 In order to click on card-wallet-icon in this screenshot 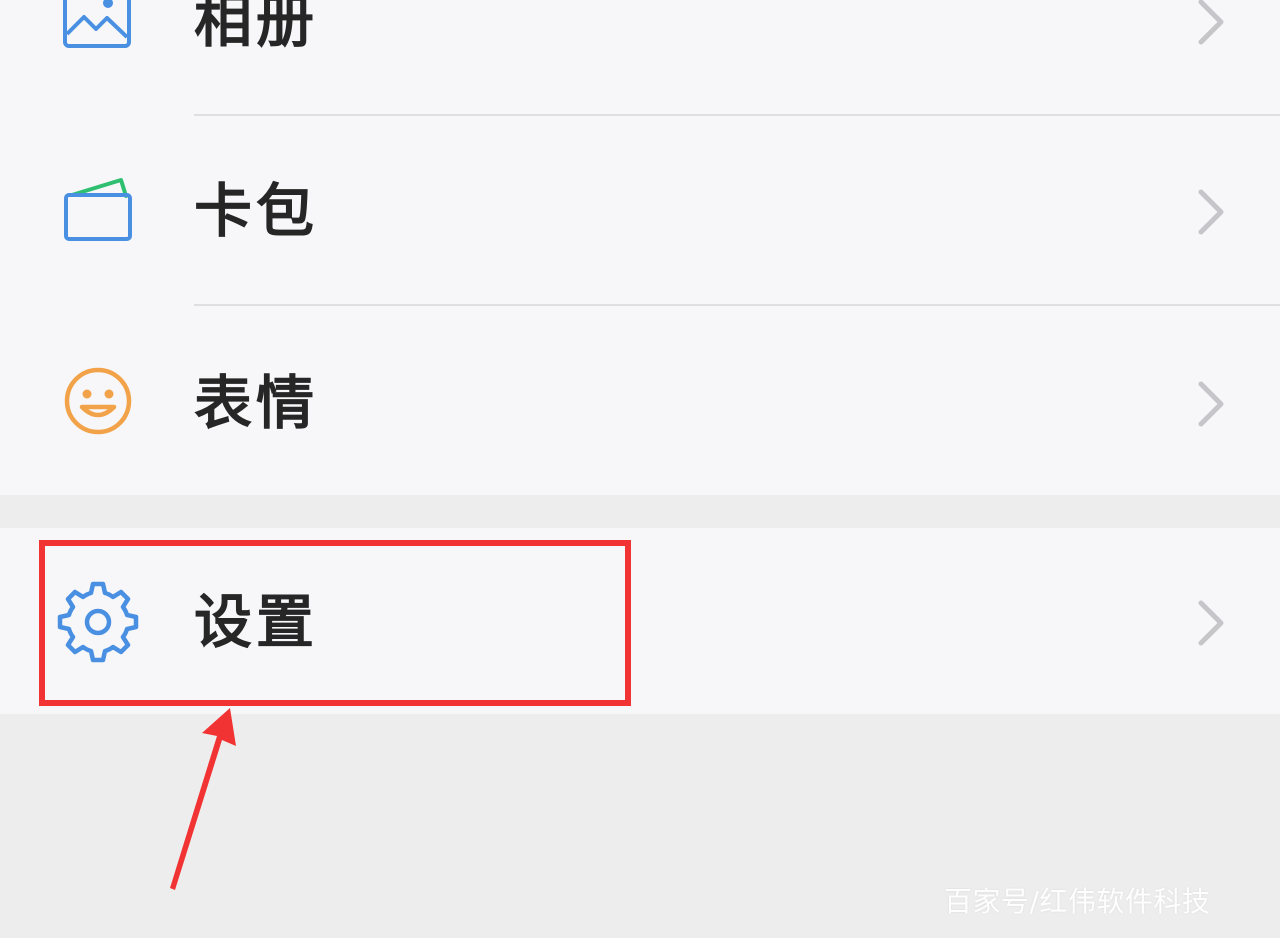, I will do `click(98, 209)`.